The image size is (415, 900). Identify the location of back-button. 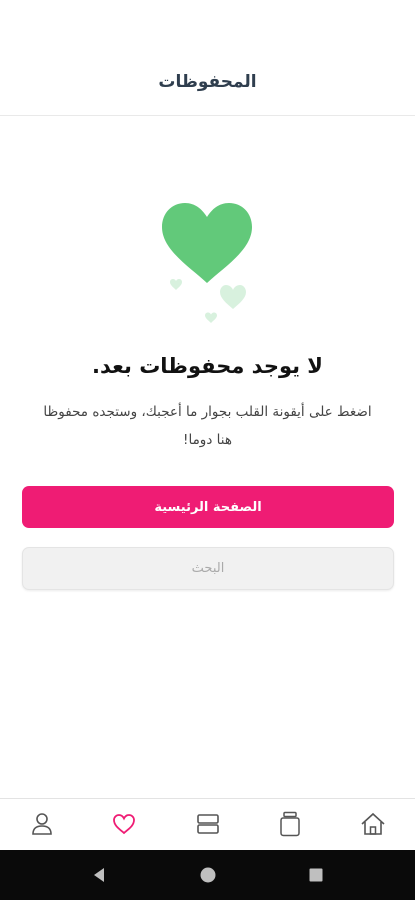
(99, 875).